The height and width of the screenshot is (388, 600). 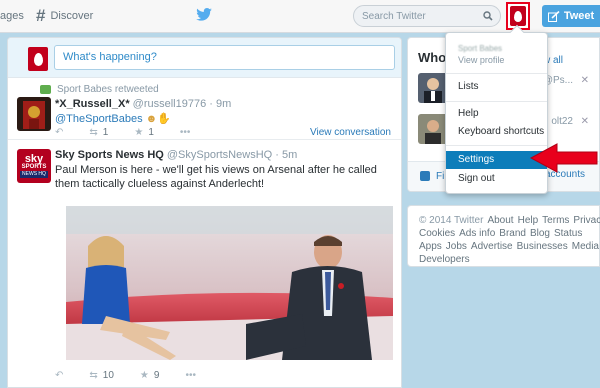 I want to click on composer-avatar, so click(x=38, y=59).